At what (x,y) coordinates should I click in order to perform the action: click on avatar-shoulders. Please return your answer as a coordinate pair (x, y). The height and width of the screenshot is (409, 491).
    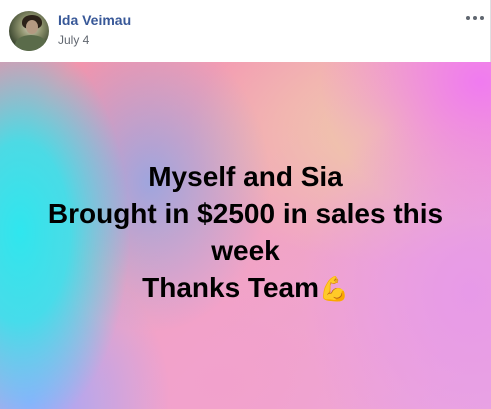
    Looking at the image, I should click on (31, 43).